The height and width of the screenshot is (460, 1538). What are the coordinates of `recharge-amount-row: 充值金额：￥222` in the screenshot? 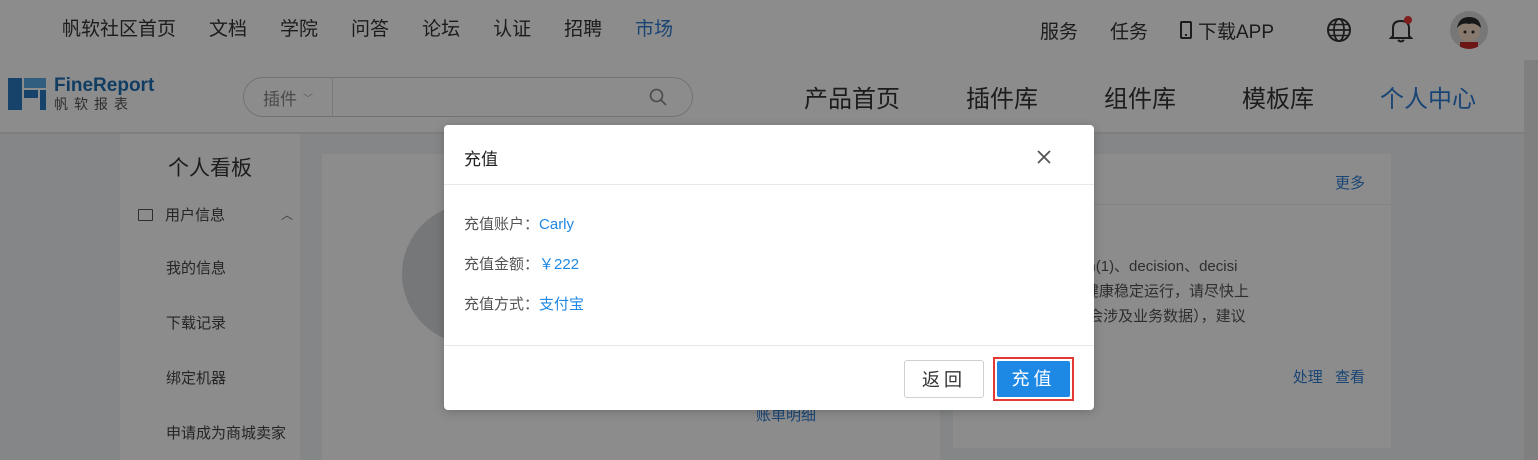 It's located at (524, 275).